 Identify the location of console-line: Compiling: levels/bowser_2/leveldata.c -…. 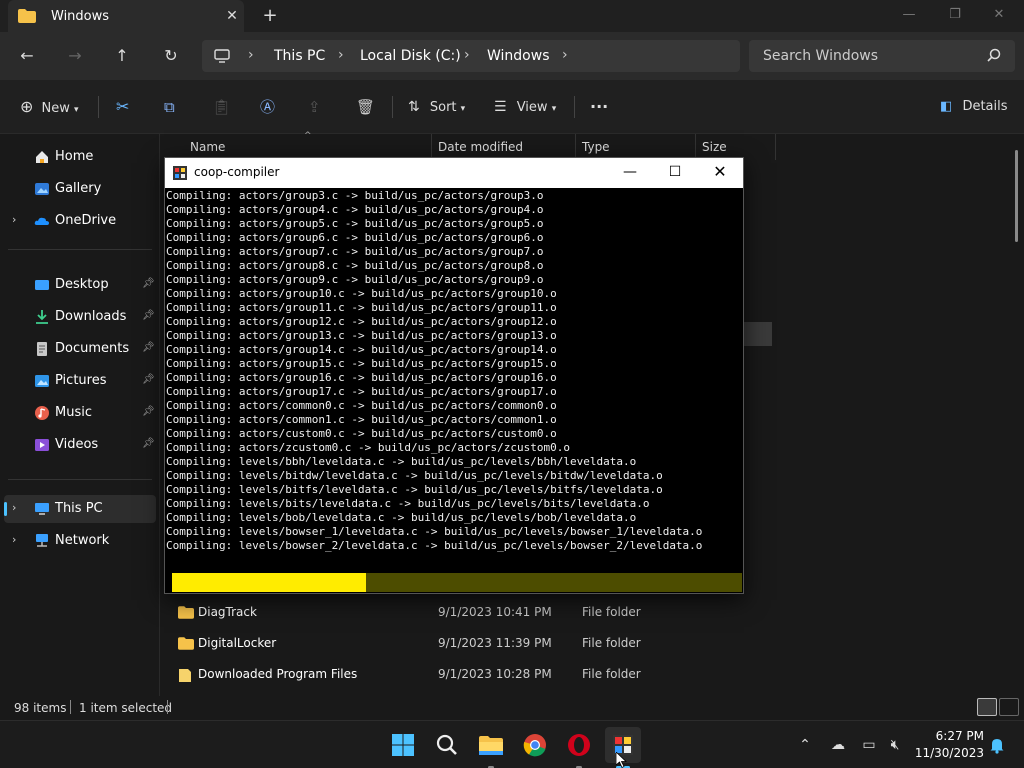
(434, 545).